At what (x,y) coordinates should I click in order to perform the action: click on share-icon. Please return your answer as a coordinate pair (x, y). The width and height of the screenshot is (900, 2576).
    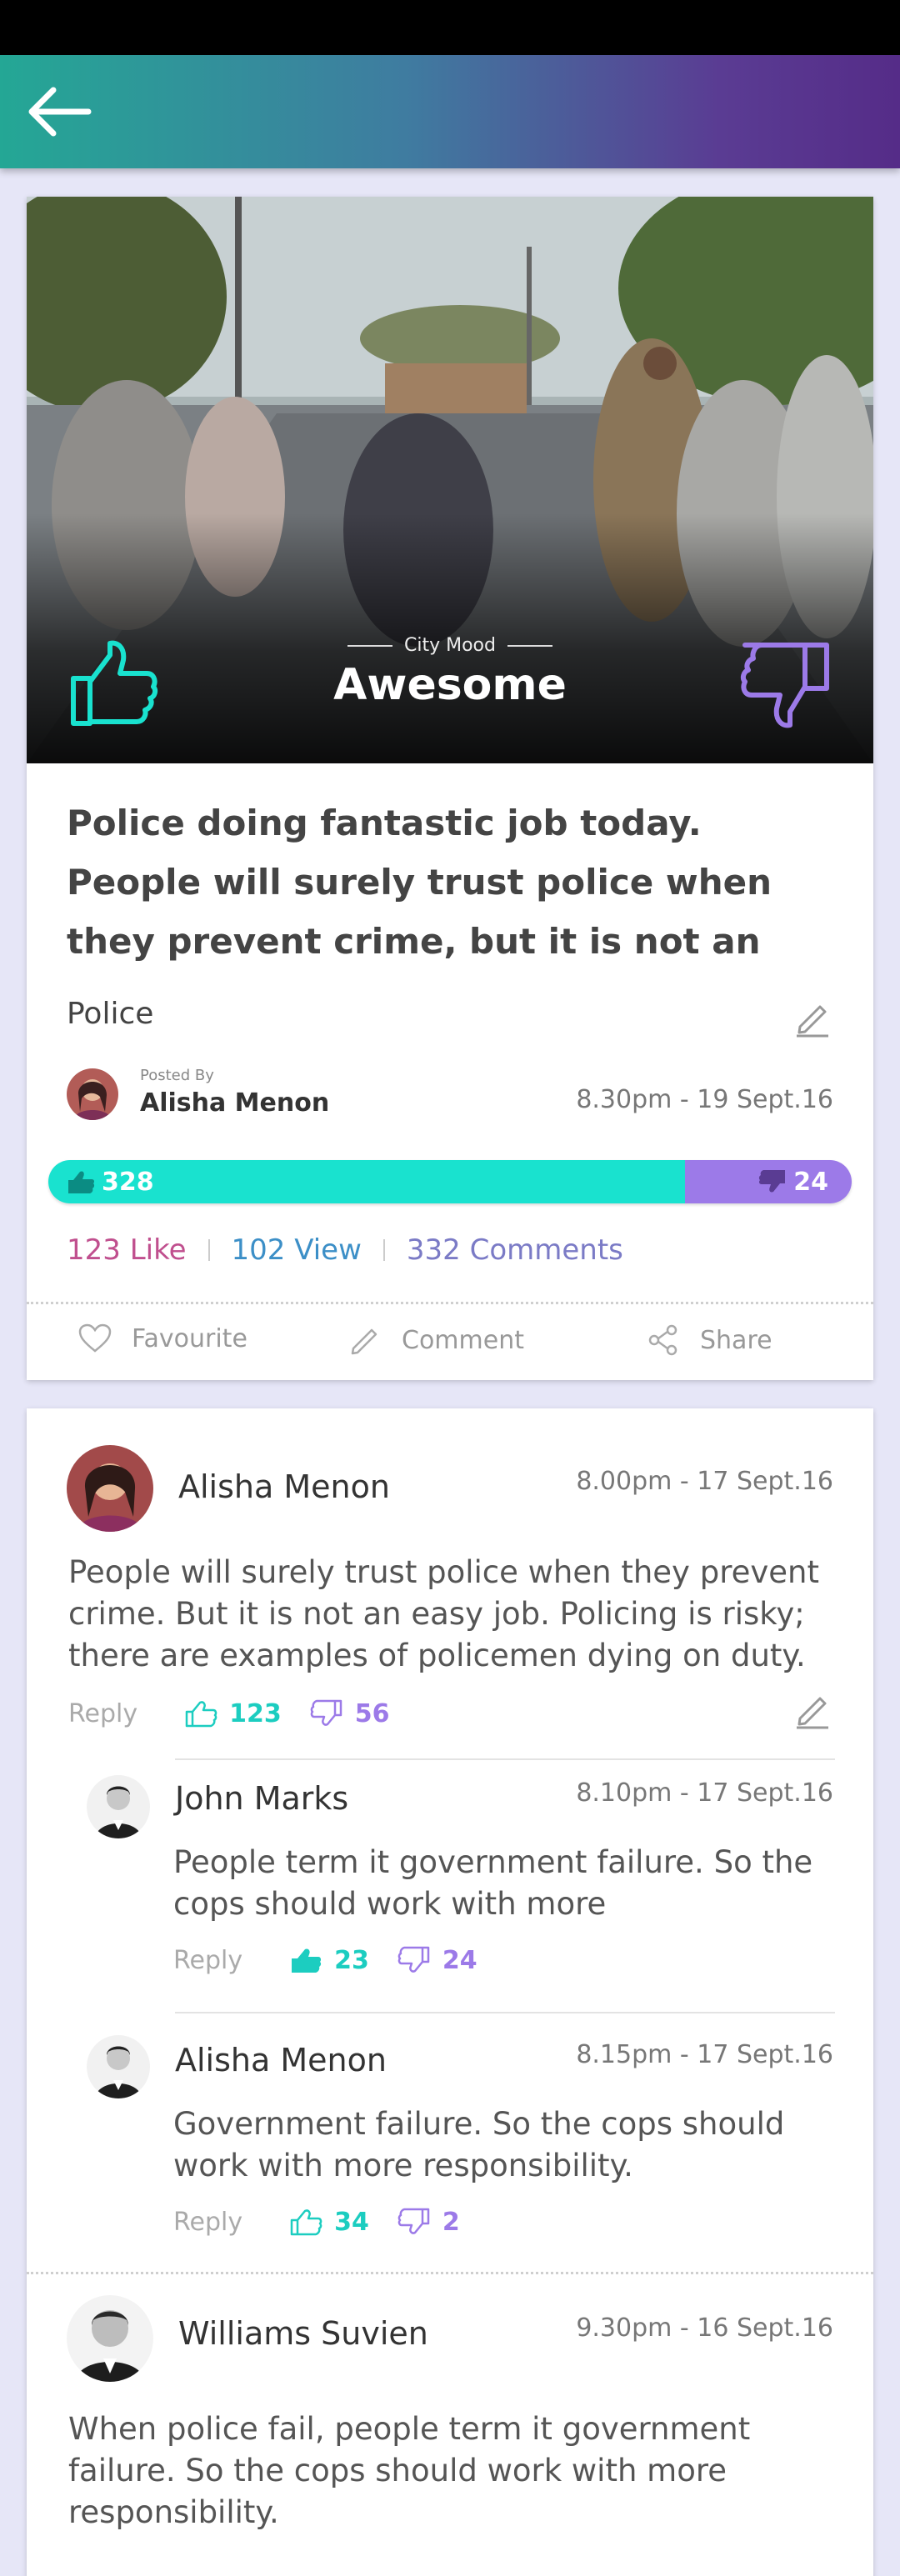
    Looking at the image, I should click on (663, 1340).